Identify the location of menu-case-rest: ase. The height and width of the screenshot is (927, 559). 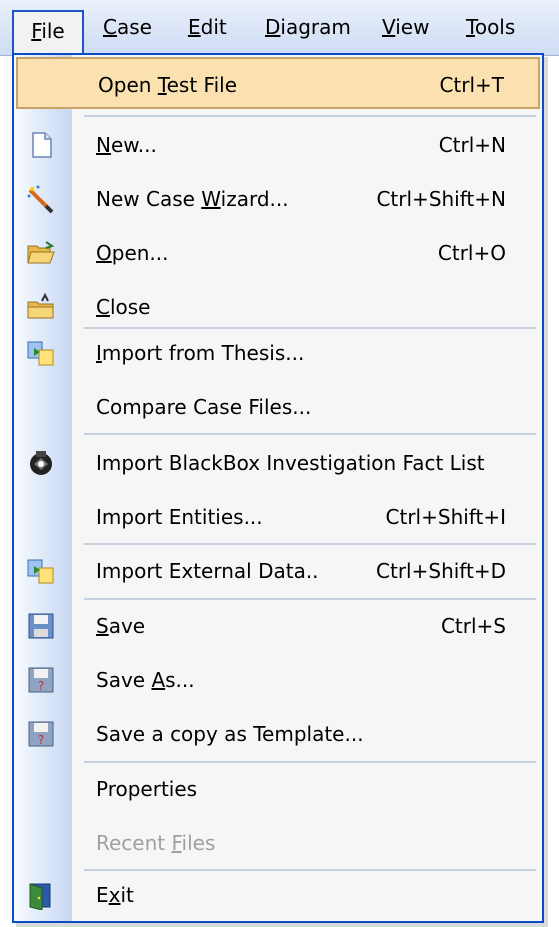
(134, 27).